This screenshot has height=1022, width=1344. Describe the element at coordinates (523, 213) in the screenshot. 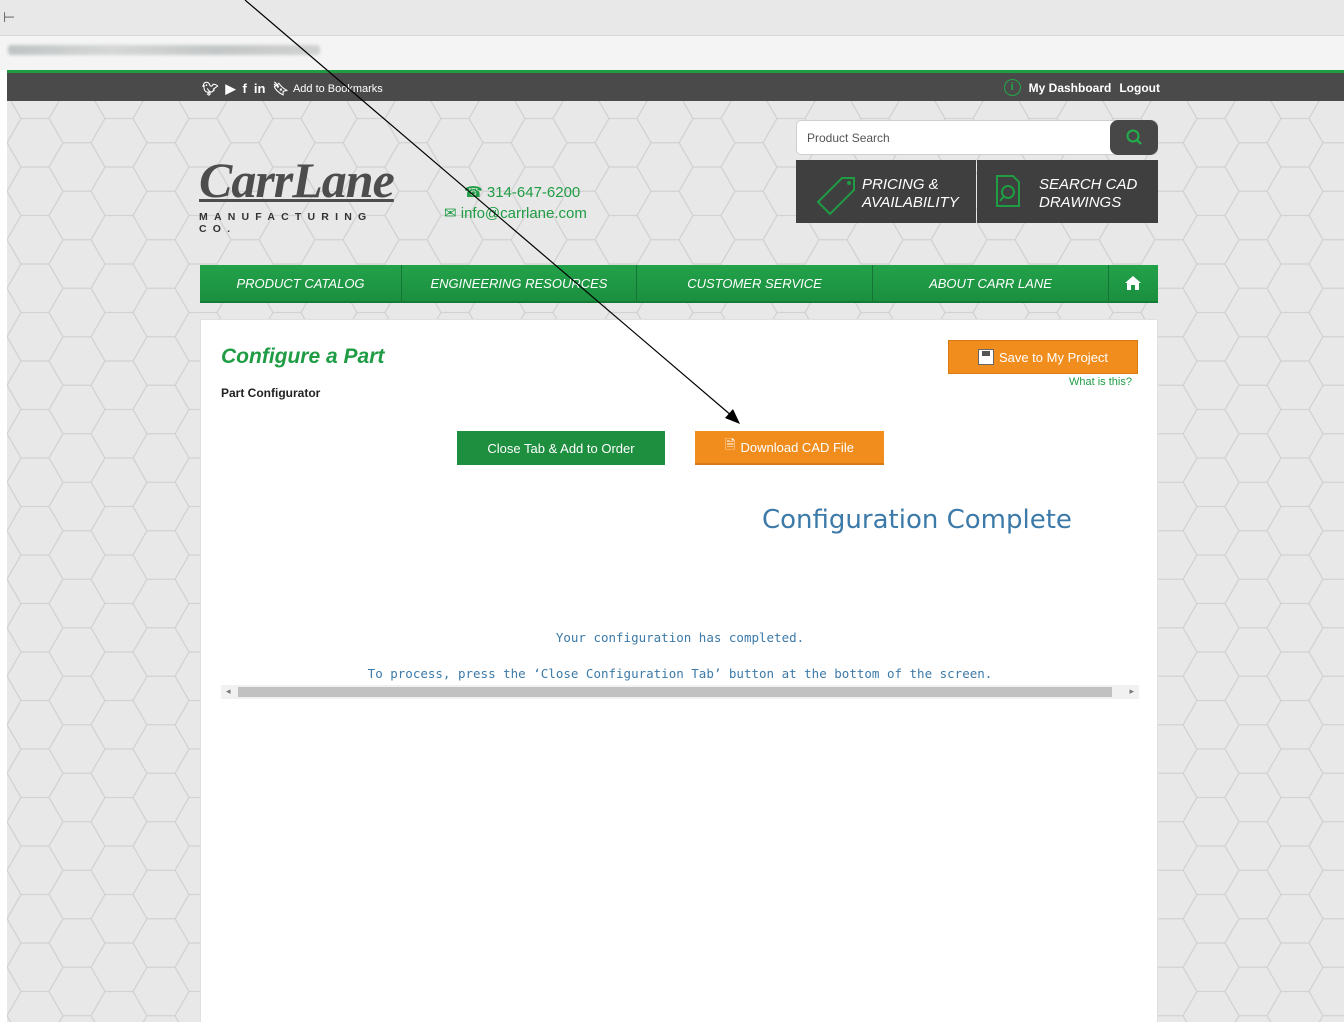

I see `email-address: info@carrlane.com` at that location.